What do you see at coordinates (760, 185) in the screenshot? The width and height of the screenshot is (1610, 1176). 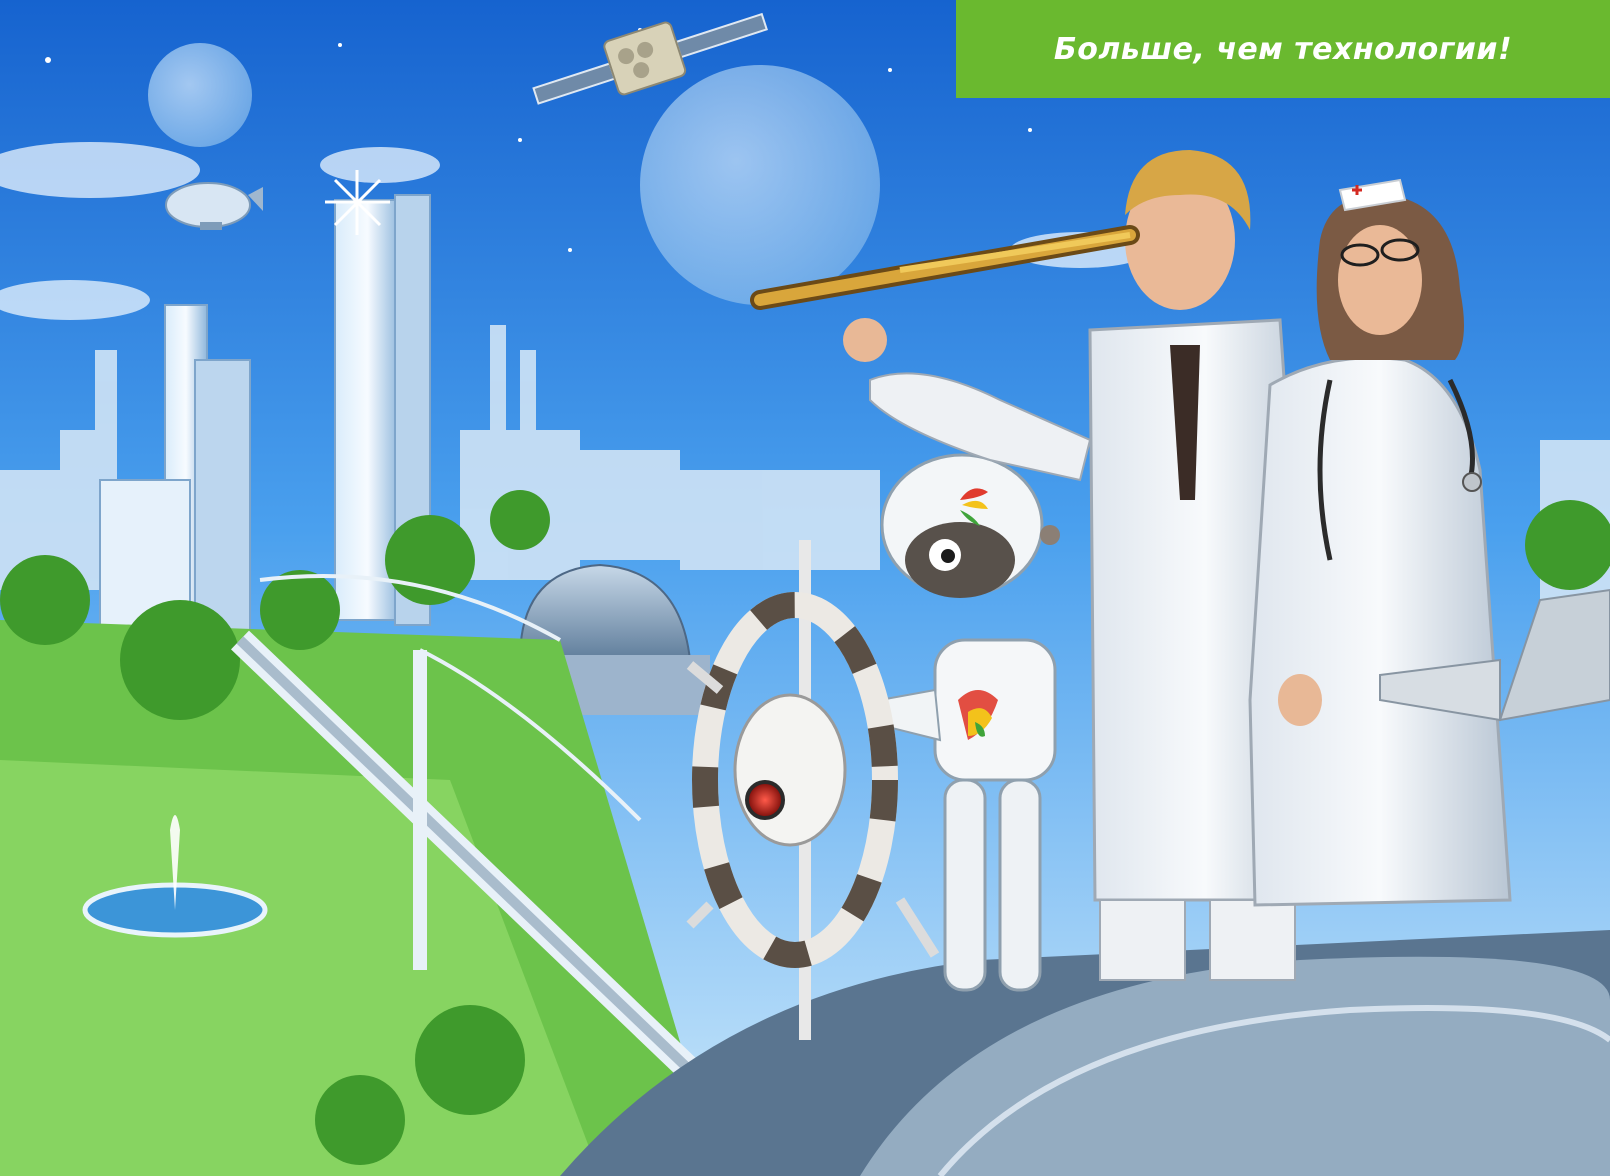 I see `planet-large` at bounding box center [760, 185].